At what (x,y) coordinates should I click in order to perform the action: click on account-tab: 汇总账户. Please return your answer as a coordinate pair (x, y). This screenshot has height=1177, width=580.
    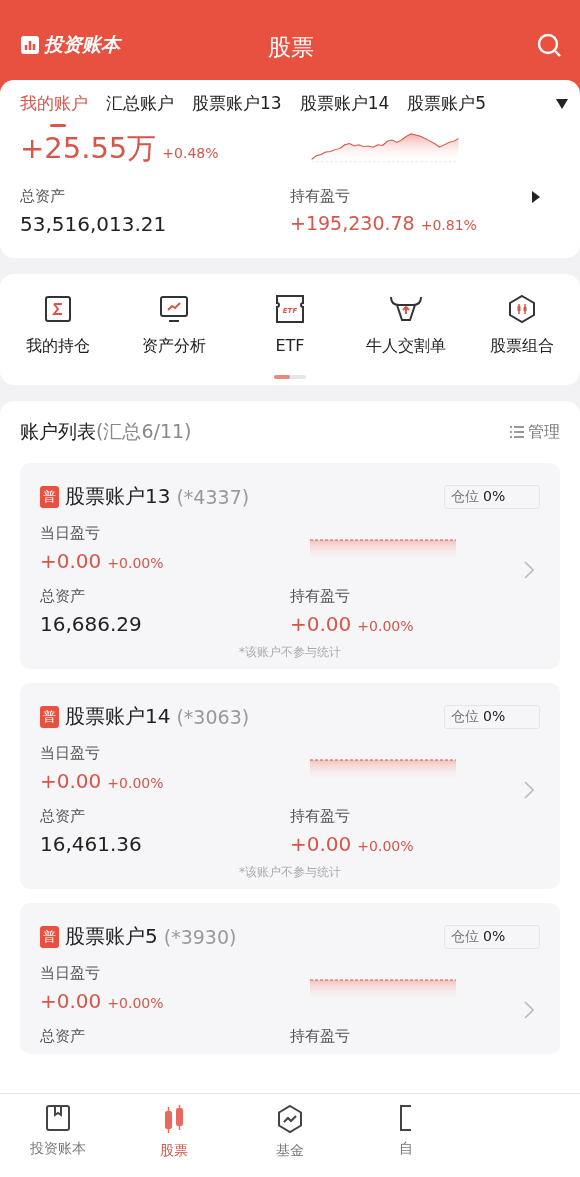
    Looking at the image, I should click on (149, 109).